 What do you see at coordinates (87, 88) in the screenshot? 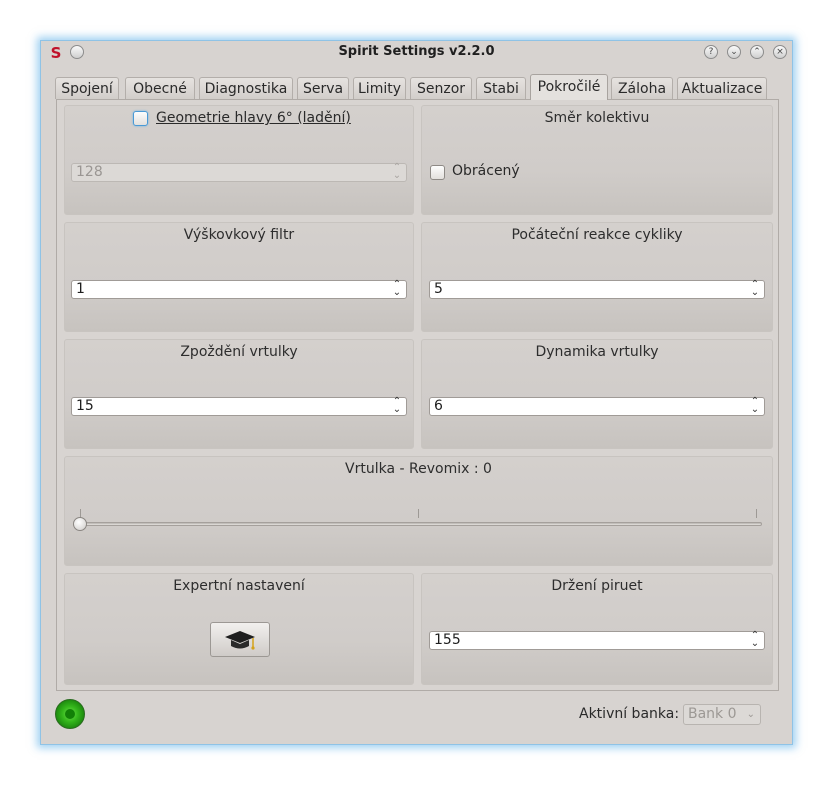
I see `tab-spojeni: Spojení` at bounding box center [87, 88].